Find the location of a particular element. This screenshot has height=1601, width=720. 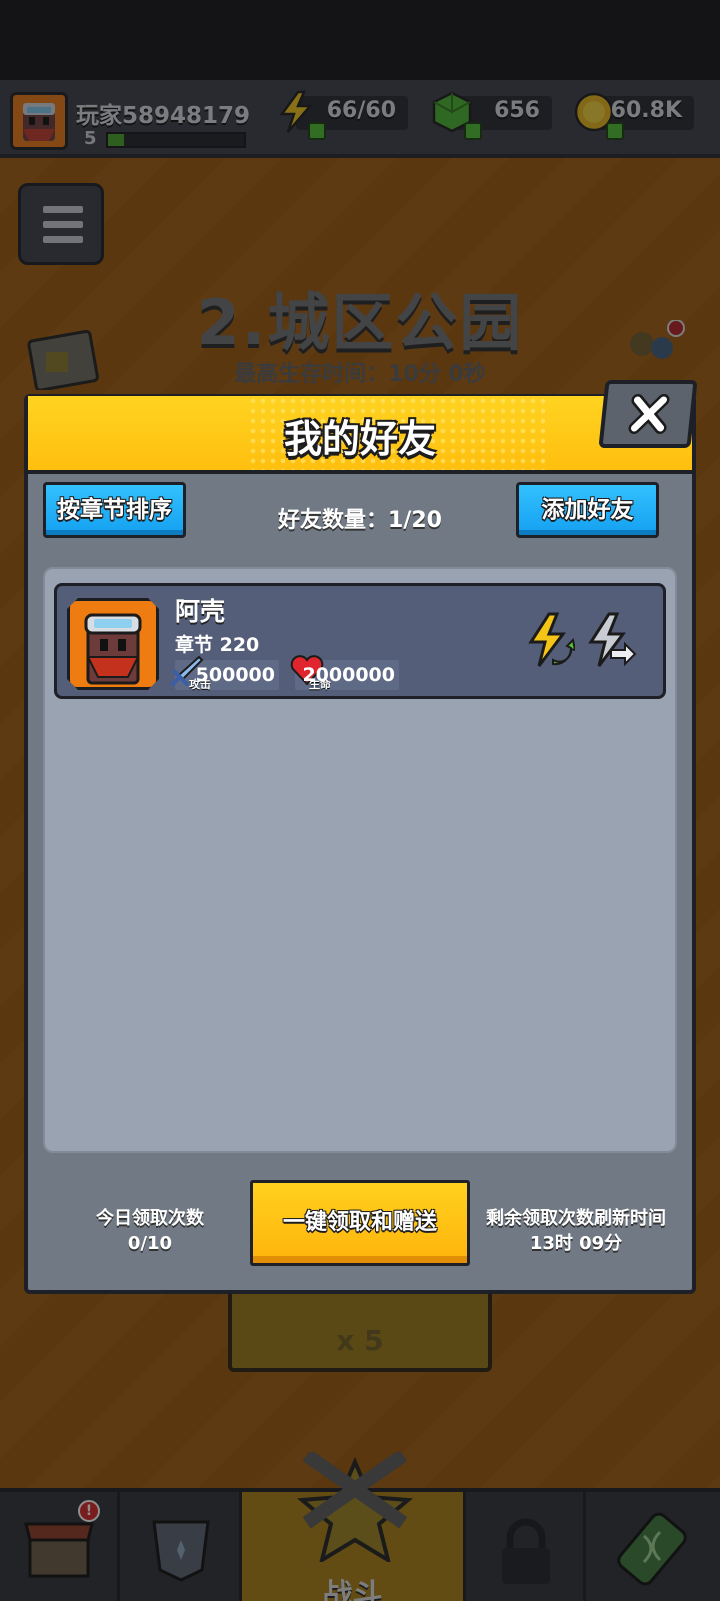

close-icon is located at coordinates (649, 414).